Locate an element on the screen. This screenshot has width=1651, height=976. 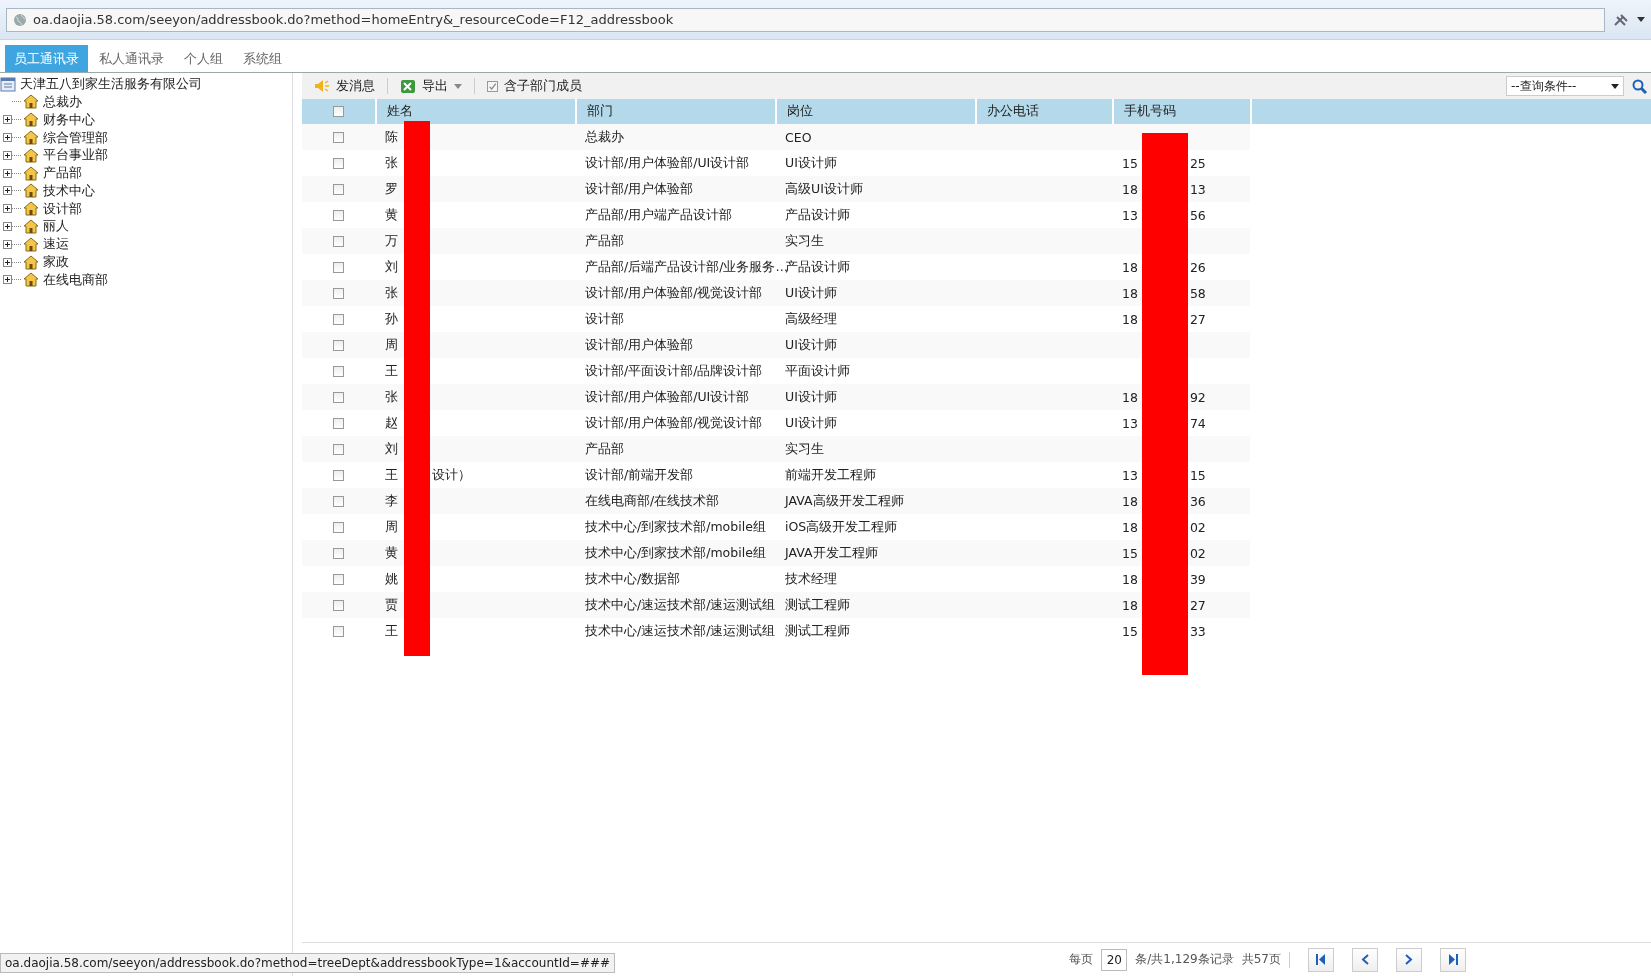
tree-root: 天津五八到家生活服务有限公司 is located at coordinates (111, 84).